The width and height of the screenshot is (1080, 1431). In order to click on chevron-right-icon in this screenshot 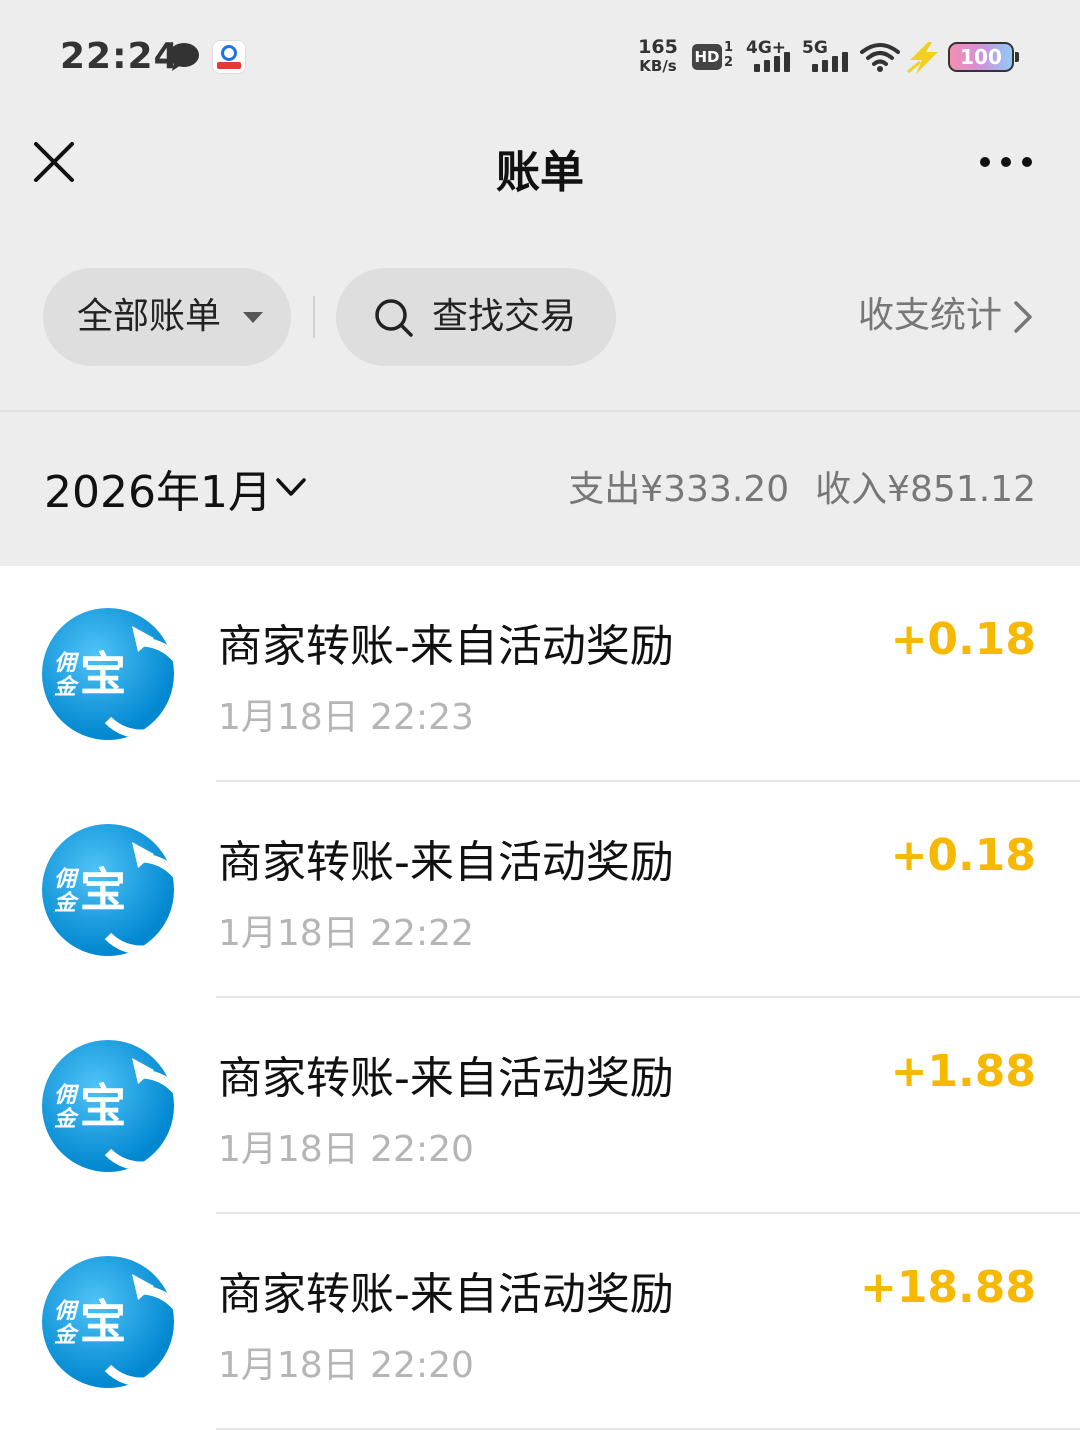, I will do `click(1023, 317)`.